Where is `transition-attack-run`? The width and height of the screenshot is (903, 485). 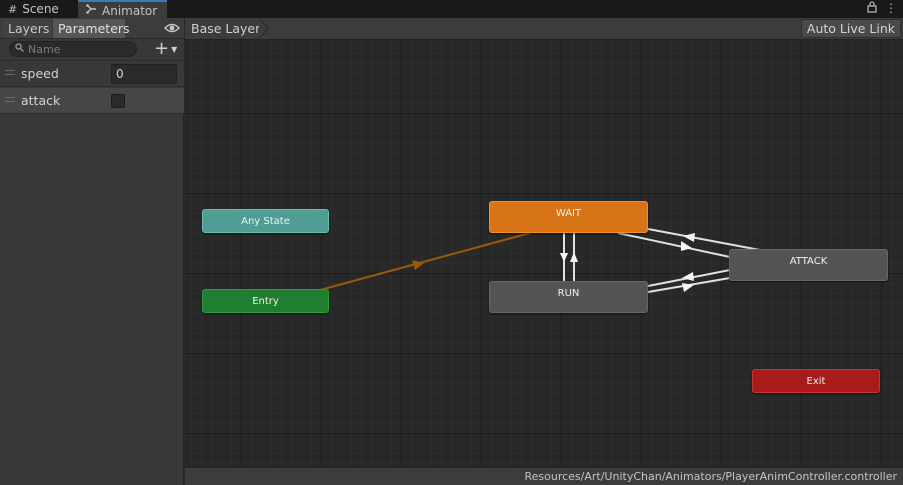 transition-attack-run is located at coordinates (689, 278).